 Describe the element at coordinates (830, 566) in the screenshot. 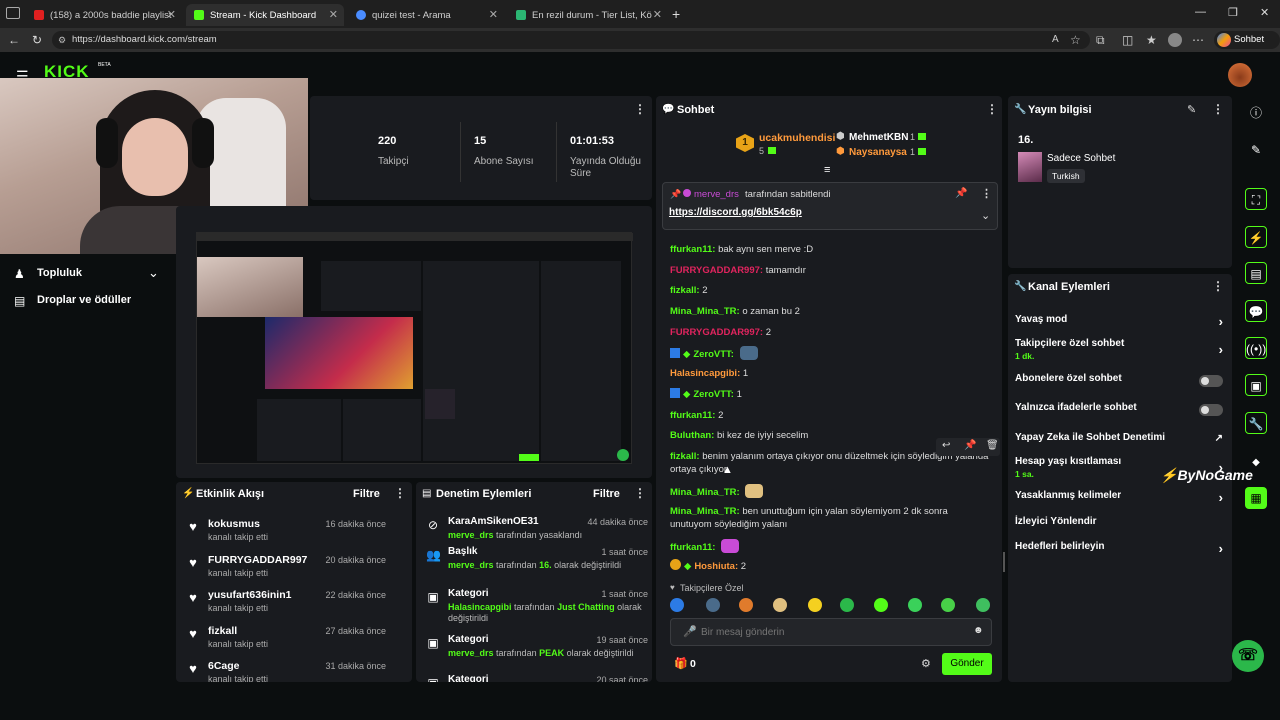

I see `chat-message: ◆ Hoshiuta: 2` at that location.